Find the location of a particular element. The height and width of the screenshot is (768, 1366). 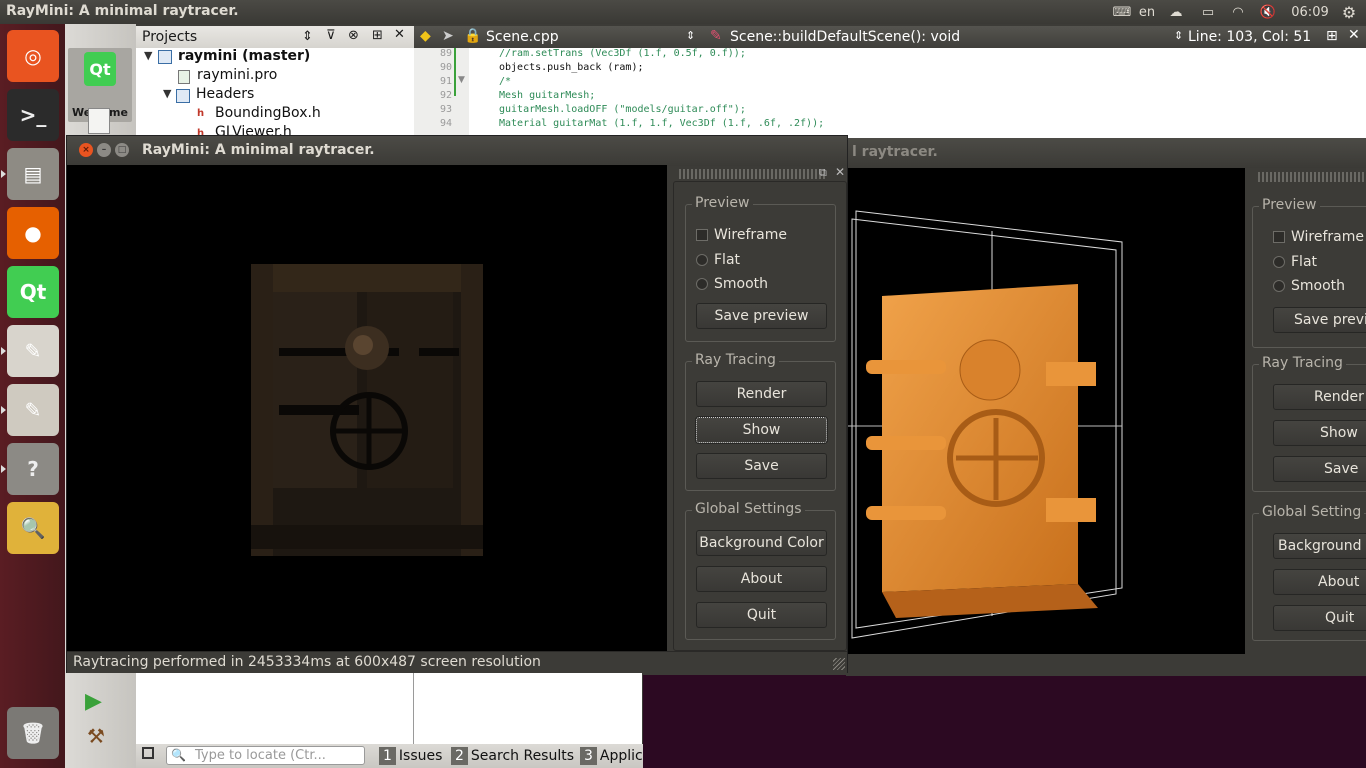

qt-creator-launcher-icon: Qt is located at coordinates (33, 292).